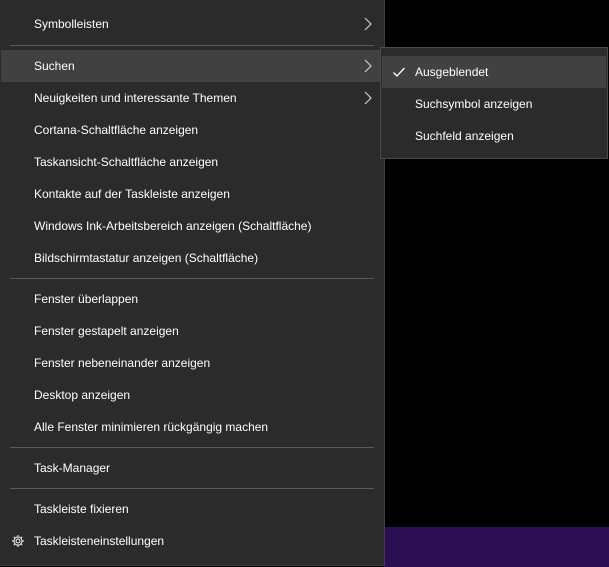 This screenshot has height=567, width=609. I want to click on checkmark-icon, so click(399, 72).